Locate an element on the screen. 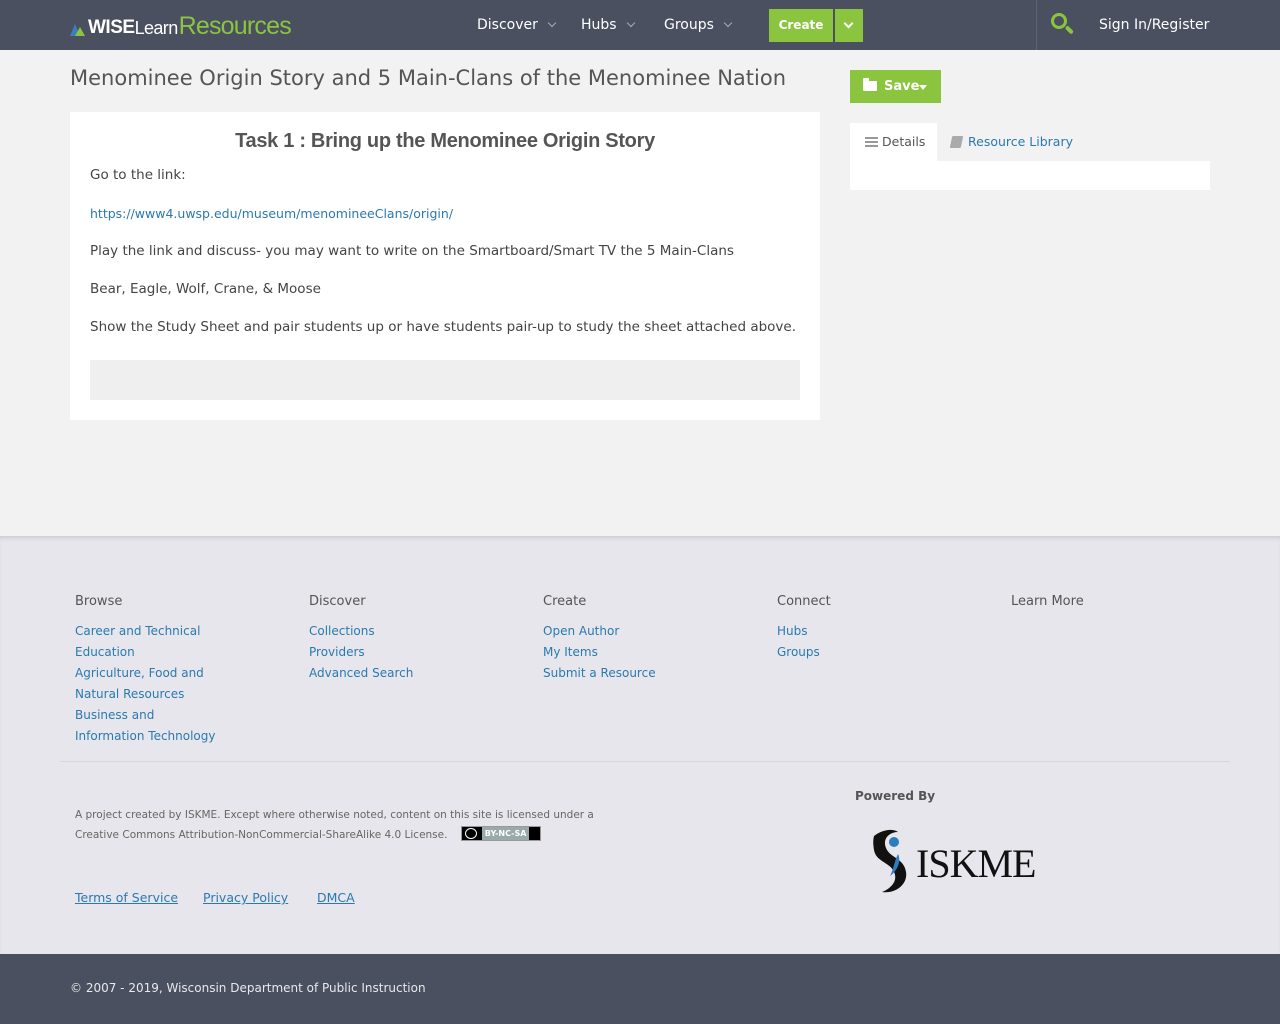 Image resolution: width=1280 pixels, height=1024 pixels. footer-heading-connect: Connect is located at coordinates (804, 601).